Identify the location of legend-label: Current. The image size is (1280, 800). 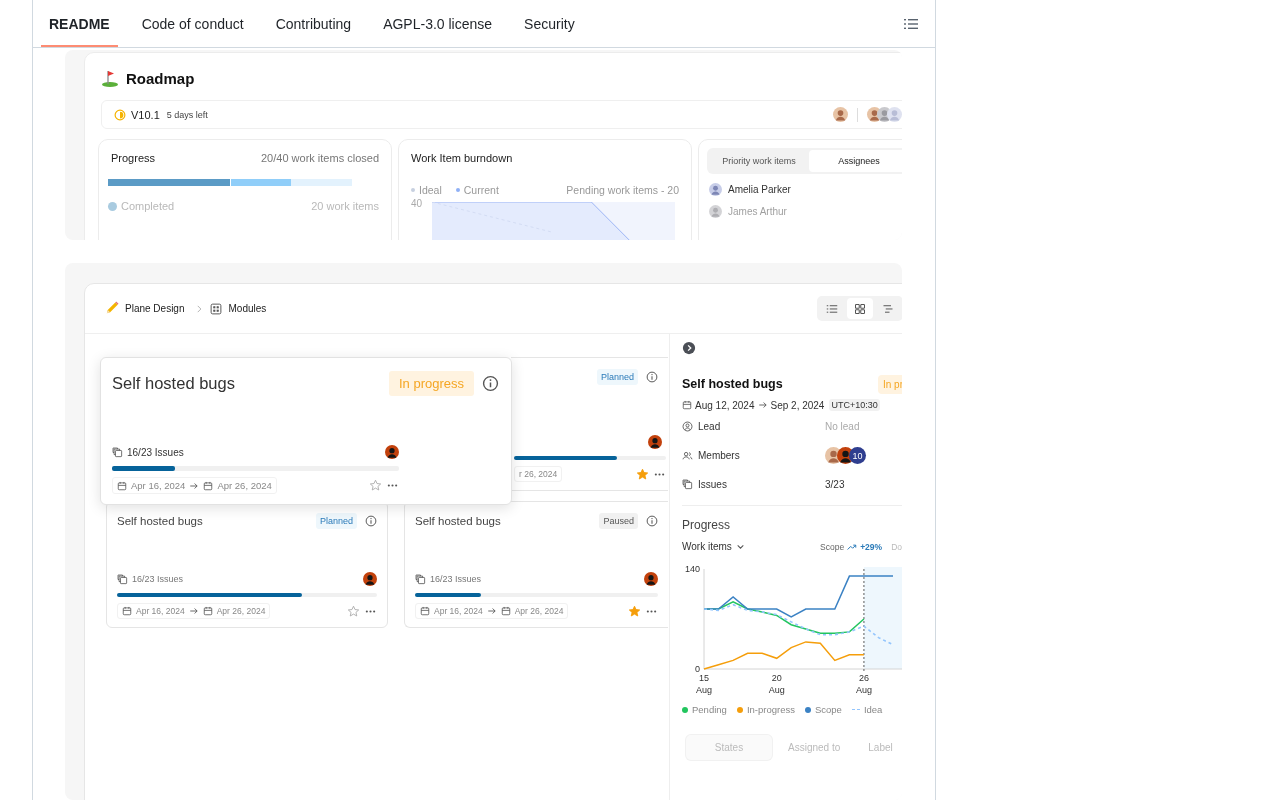
(481, 190).